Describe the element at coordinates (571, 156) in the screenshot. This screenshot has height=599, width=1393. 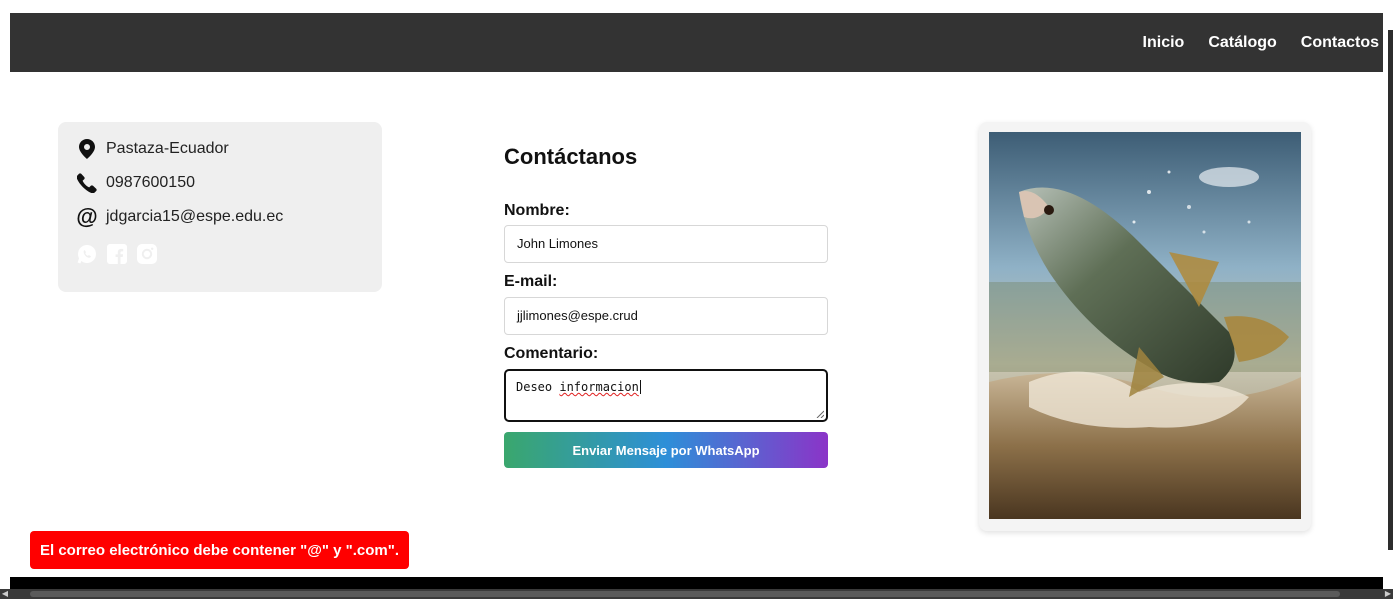
I see `form-title: Contáctanos` at that location.